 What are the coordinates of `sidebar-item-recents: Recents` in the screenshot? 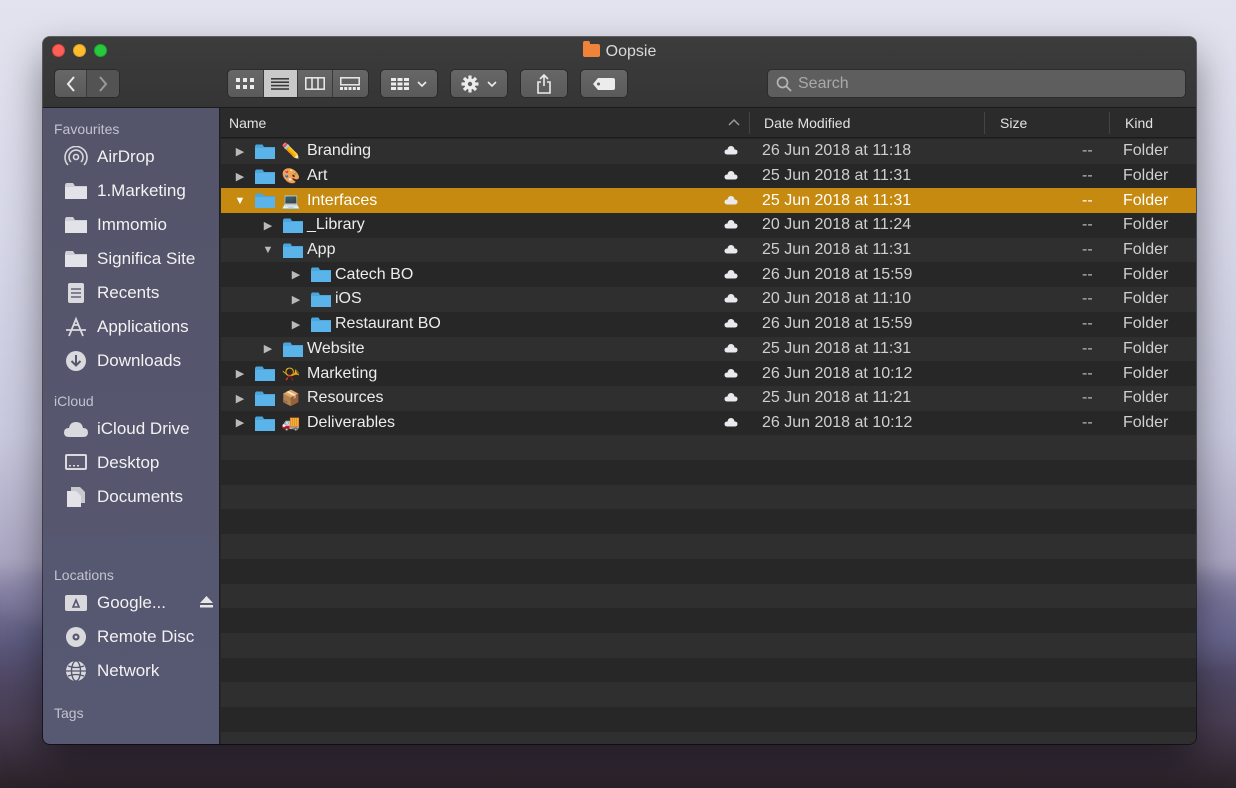 It's located at (138, 293).